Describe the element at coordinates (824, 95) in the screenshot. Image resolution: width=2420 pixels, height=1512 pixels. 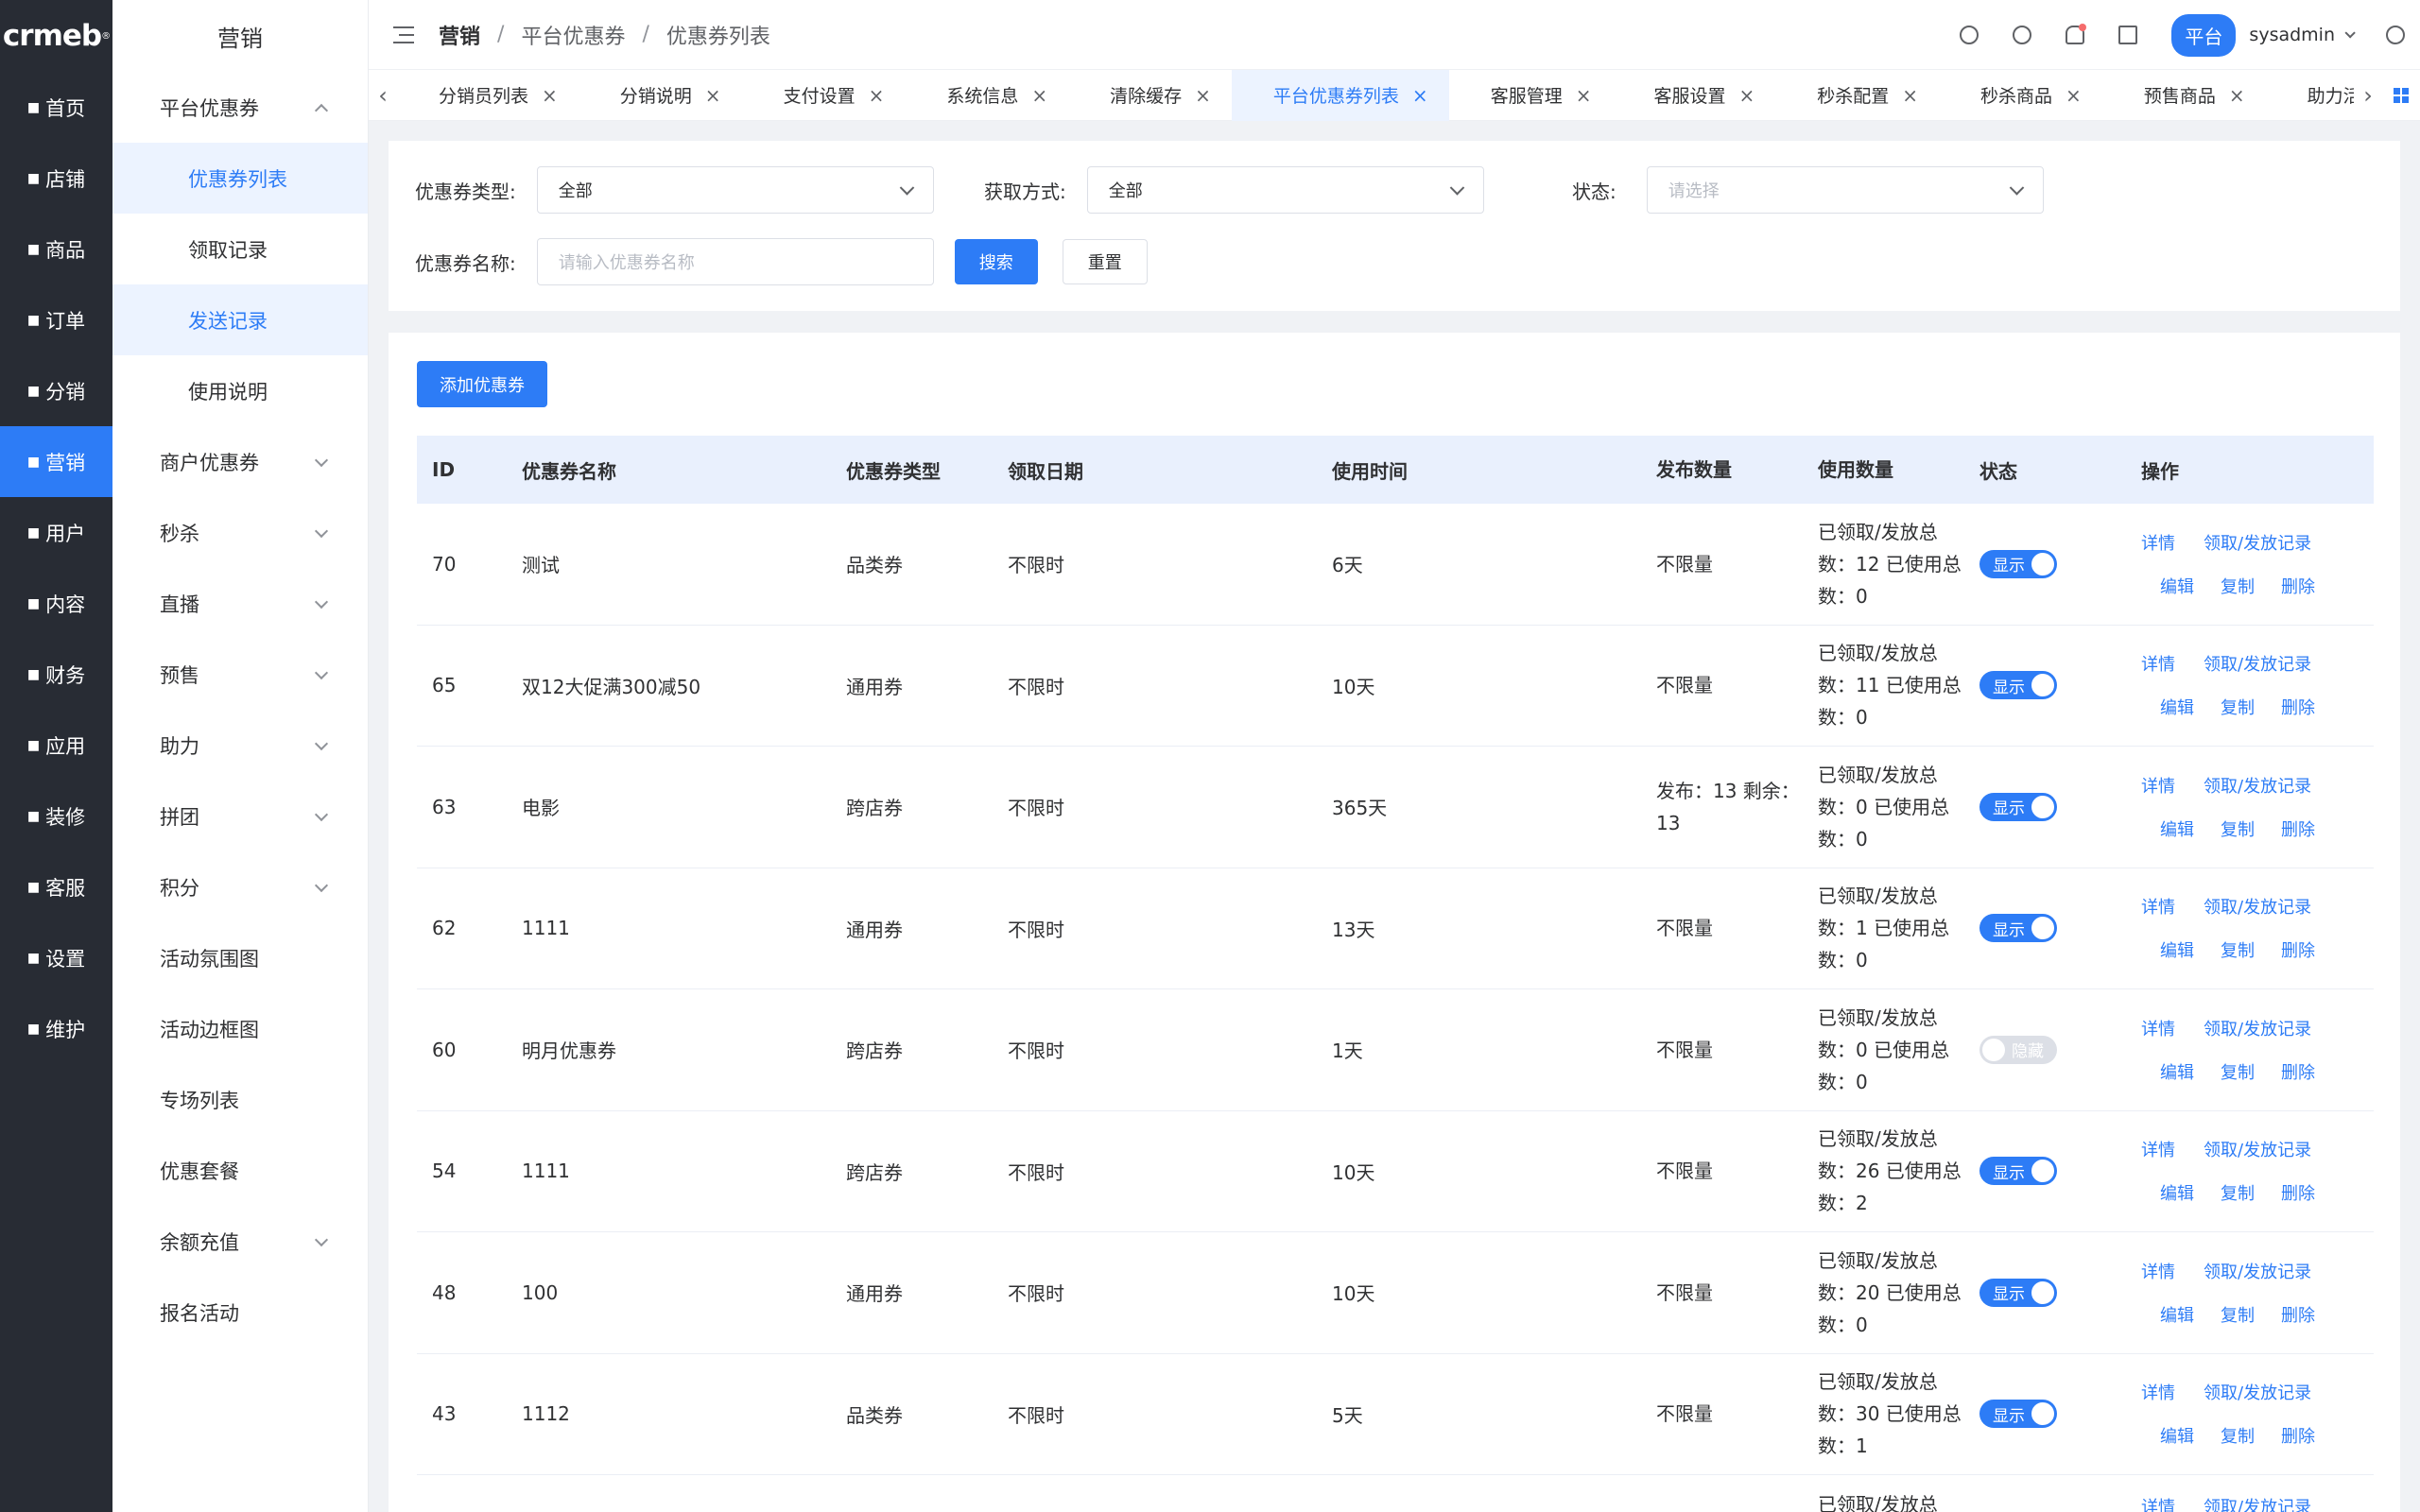
I see `tab-2: 支付设置 ×` at that location.